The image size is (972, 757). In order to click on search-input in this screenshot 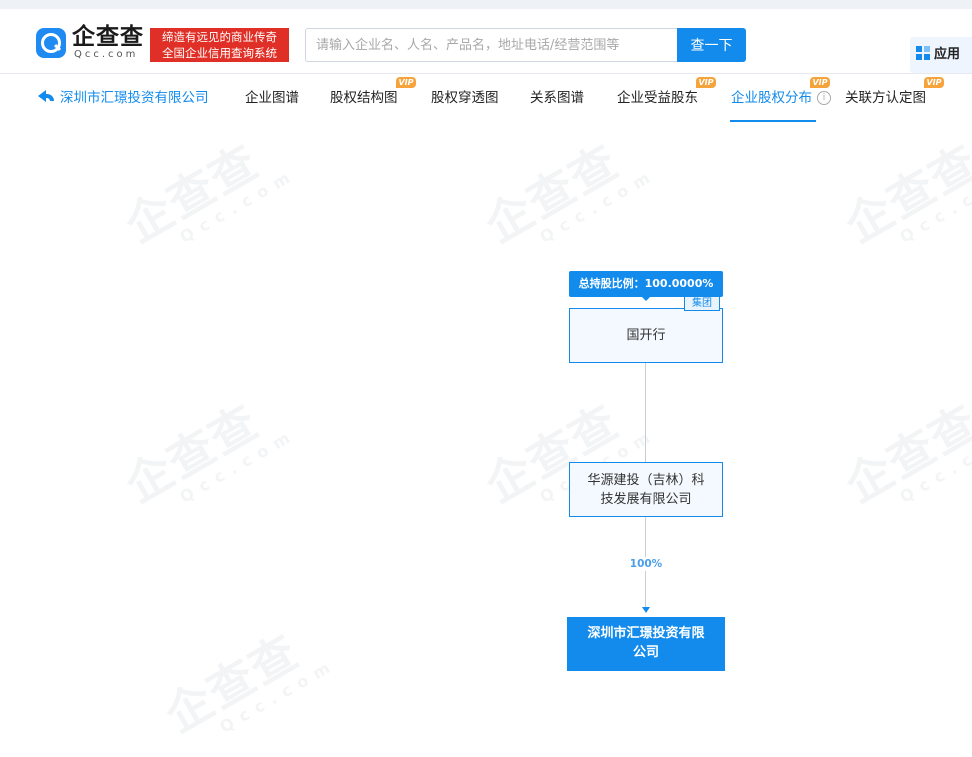, I will do `click(491, 45)`.